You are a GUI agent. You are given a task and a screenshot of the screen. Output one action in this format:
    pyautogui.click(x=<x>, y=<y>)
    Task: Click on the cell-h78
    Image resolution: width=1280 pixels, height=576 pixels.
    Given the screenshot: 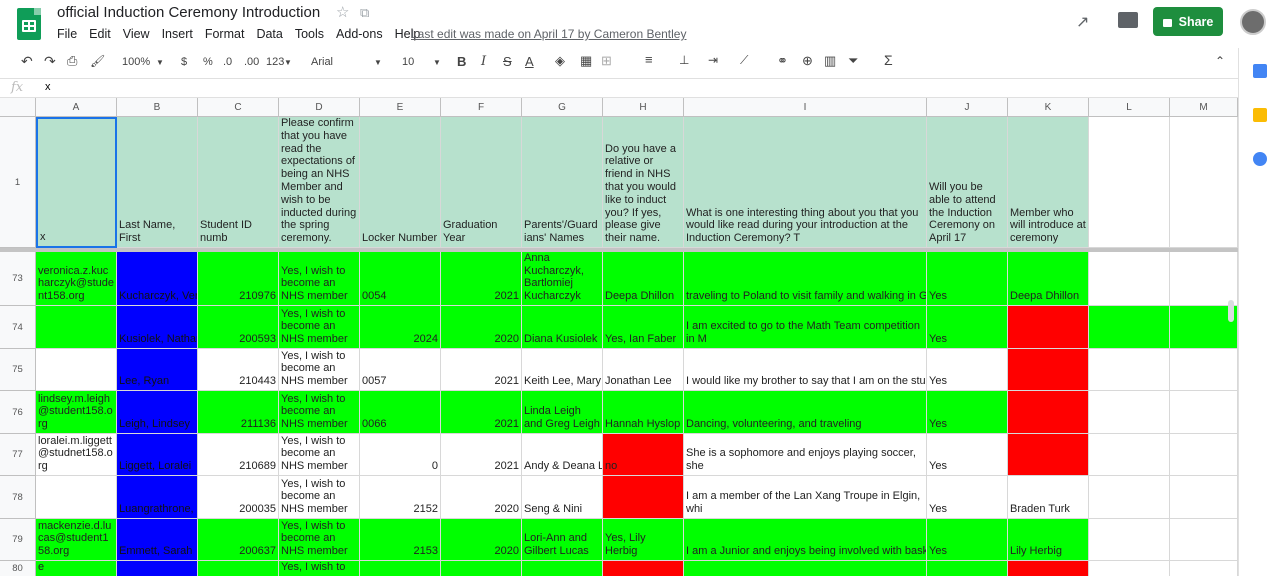 What is the action you would take?
    pyautogui.click(x=643, y=497)
    